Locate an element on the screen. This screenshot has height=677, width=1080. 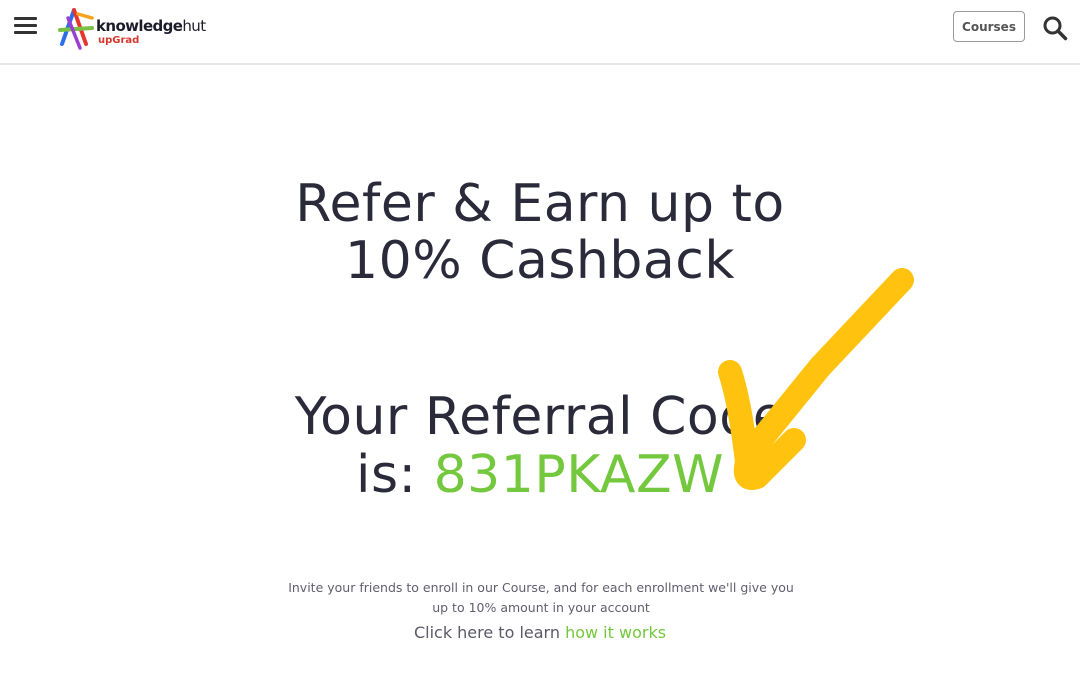
learn-more-line: Click here to learn how it works is located at coordinates (540, 632).